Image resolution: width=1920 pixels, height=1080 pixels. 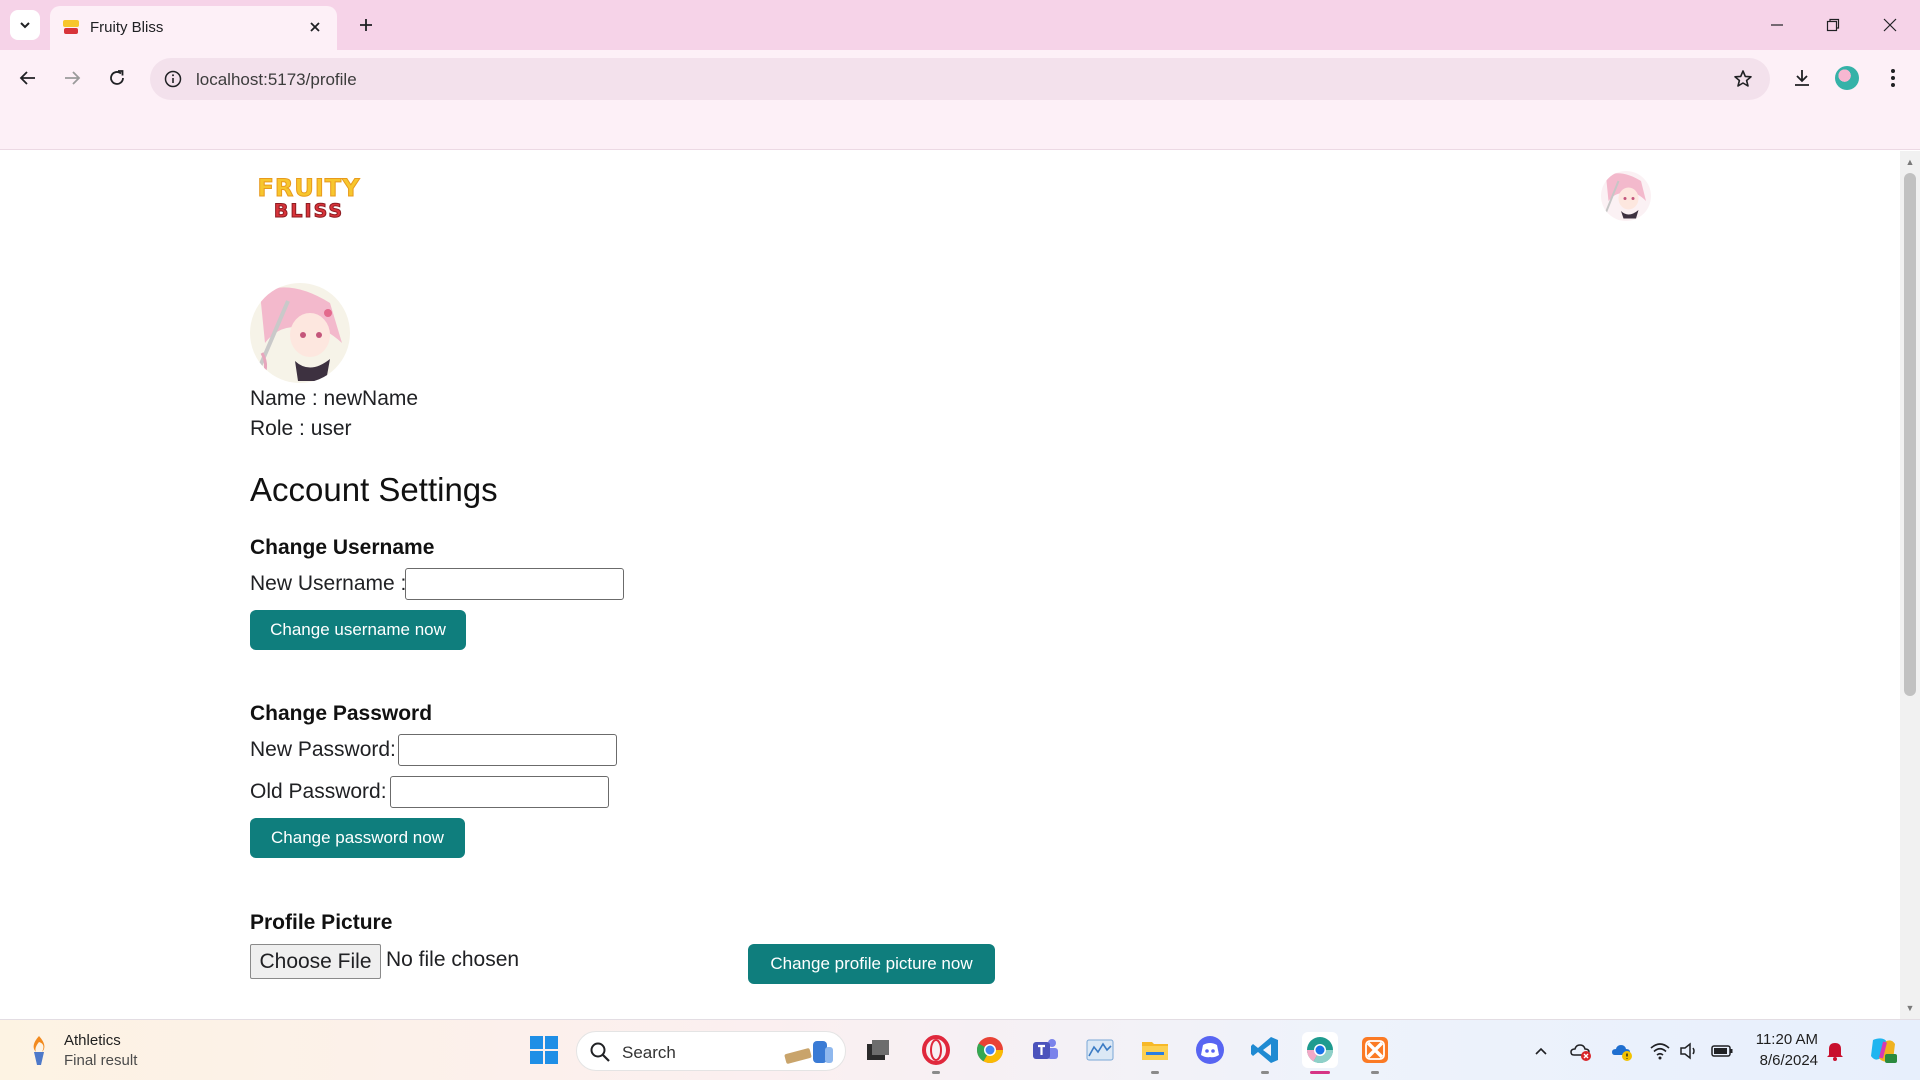 I want to click on cloud-warning-icon, so click(x=1622, y=1053).